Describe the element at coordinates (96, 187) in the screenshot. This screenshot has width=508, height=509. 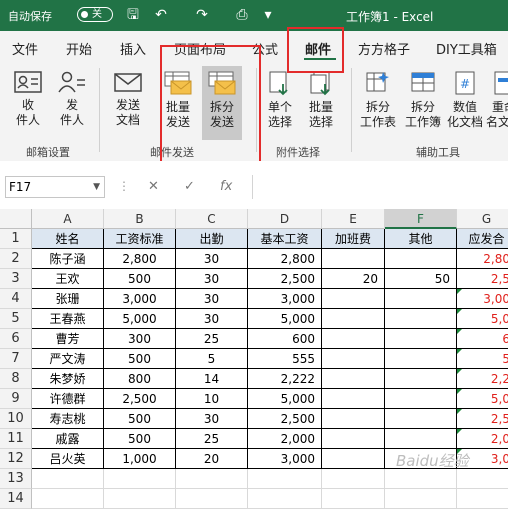
I see `chevron-down-icon: ▼` at that location.